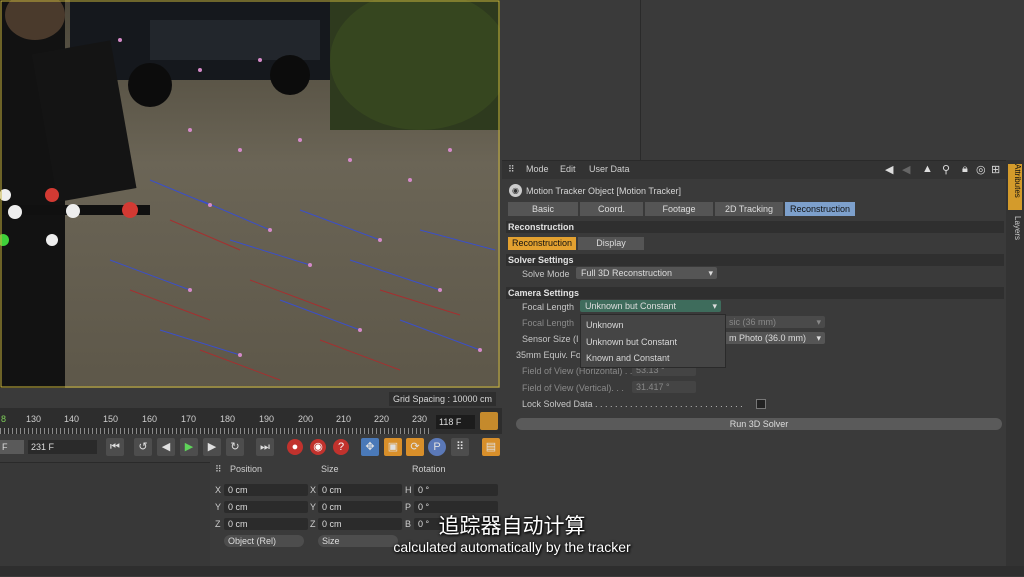  I want to click on focal-length-preset-dropdown: sic (36 mm) ▾, so click(774, 322).